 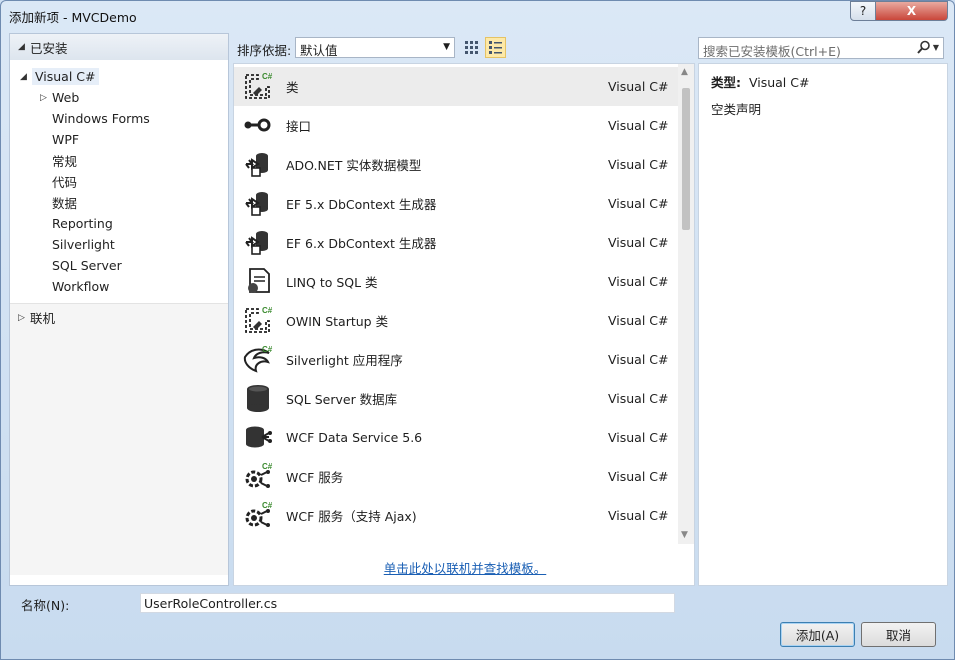 What do you see at coordinates (49, 48) in the screenshot?
I see `installed-label: 已安装` at bounding box center [49, 48].